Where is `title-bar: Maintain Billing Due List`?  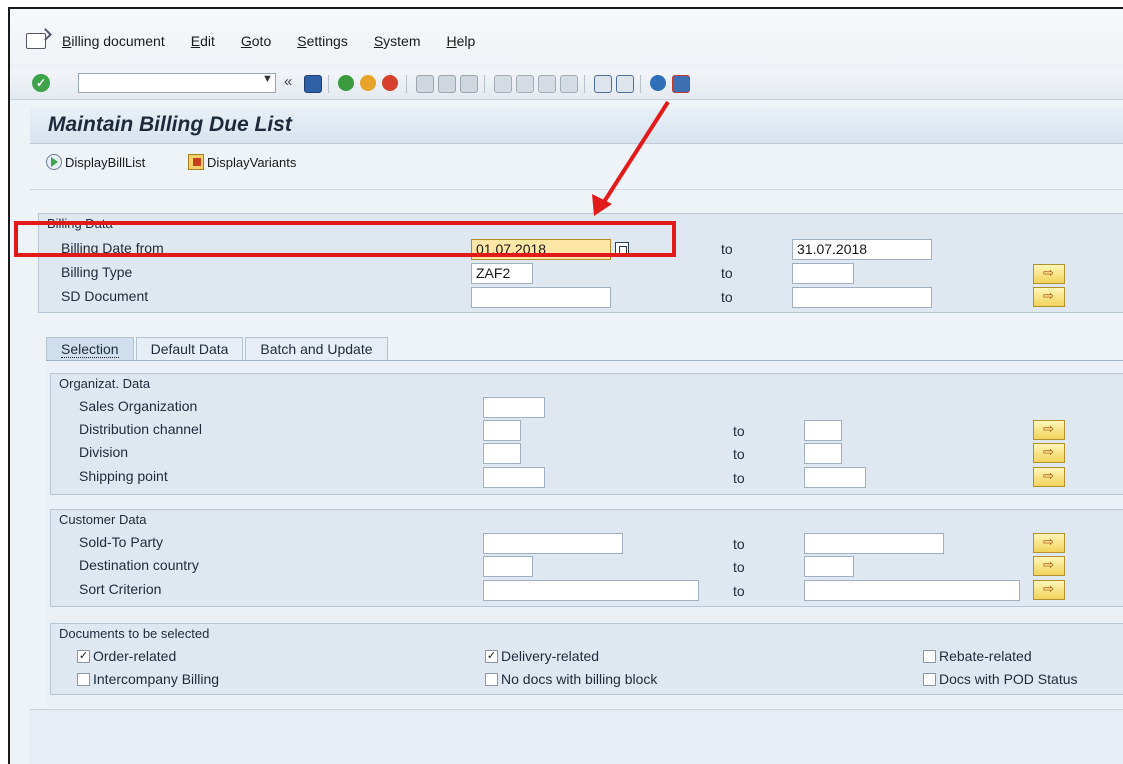
title-bar: Maintain Billing Due List is located at coordinates (576, 125).